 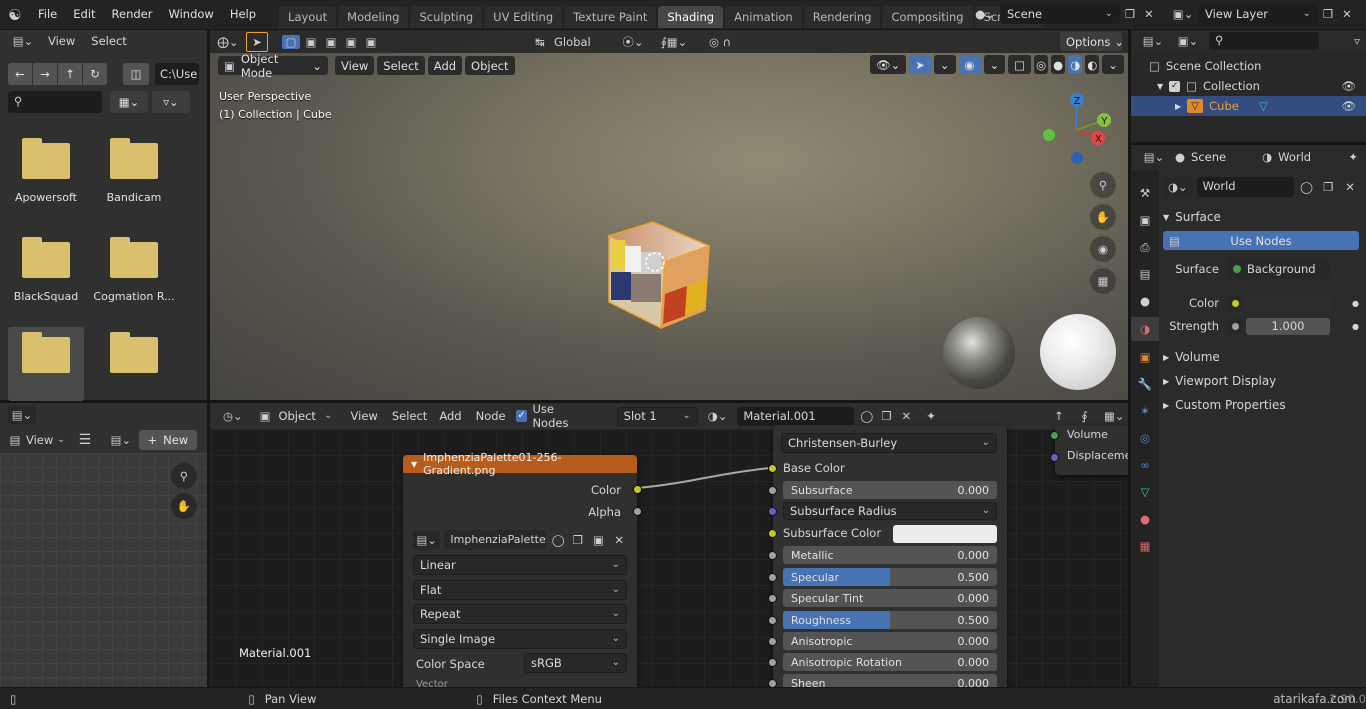 What do you see at coordinates (446, 17) in the screenshot?
I see `tab-sculpting: Sculpting` at bounding box center [446, 17].